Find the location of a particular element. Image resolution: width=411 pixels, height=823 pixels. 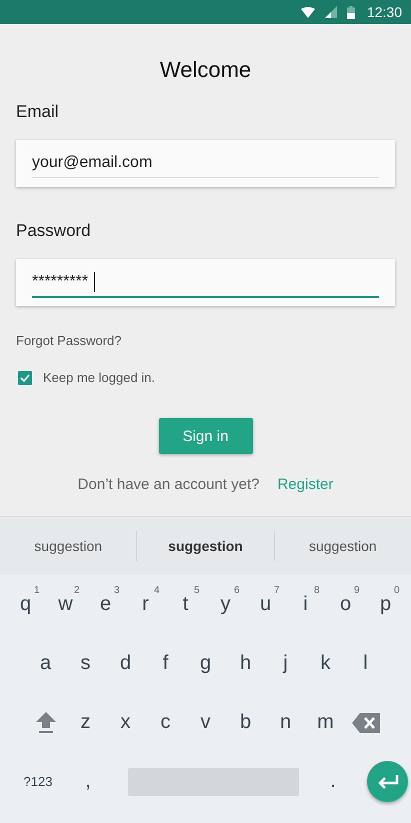

key: , is located at coordinates (88, 782).